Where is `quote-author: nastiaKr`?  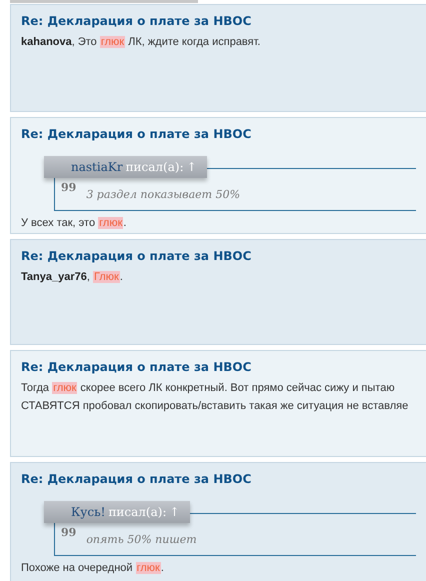
quote-author: nastiaKr is located at coordinates (97, 167).